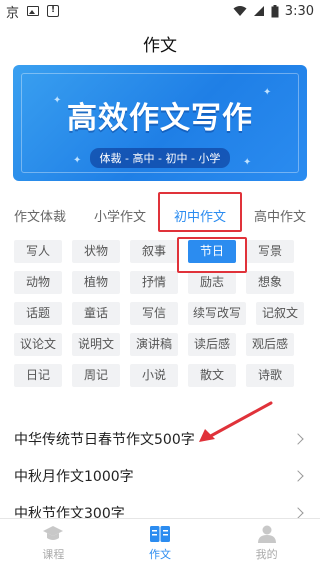 The height and width of the screenshot is (568, 320). I want to click on tag-item: 周记, so click(96, 375).